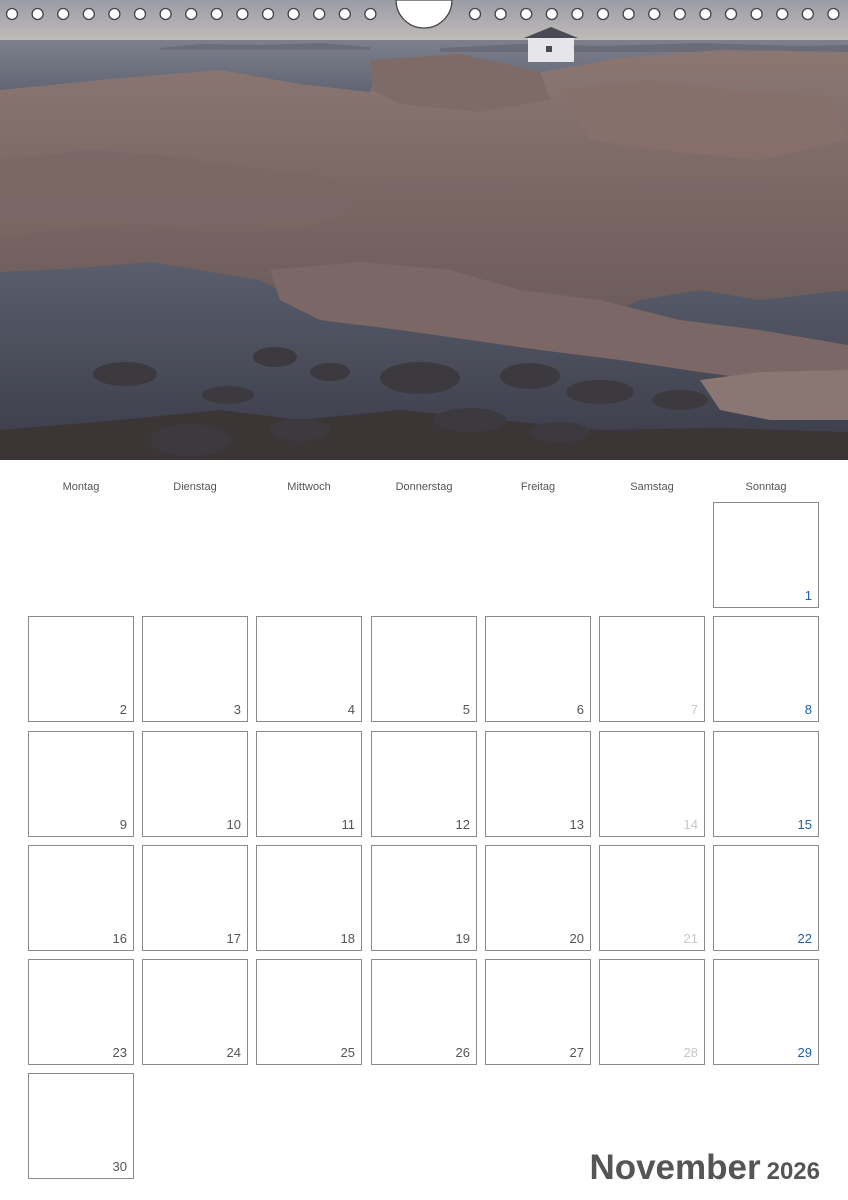  I want to click on day-cell: 18, so click(309, 898).